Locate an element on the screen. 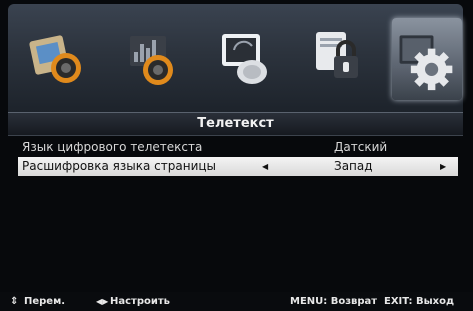 The image size is (473, 311). menu-title: Телетекст is located at coordinates (235, 124).